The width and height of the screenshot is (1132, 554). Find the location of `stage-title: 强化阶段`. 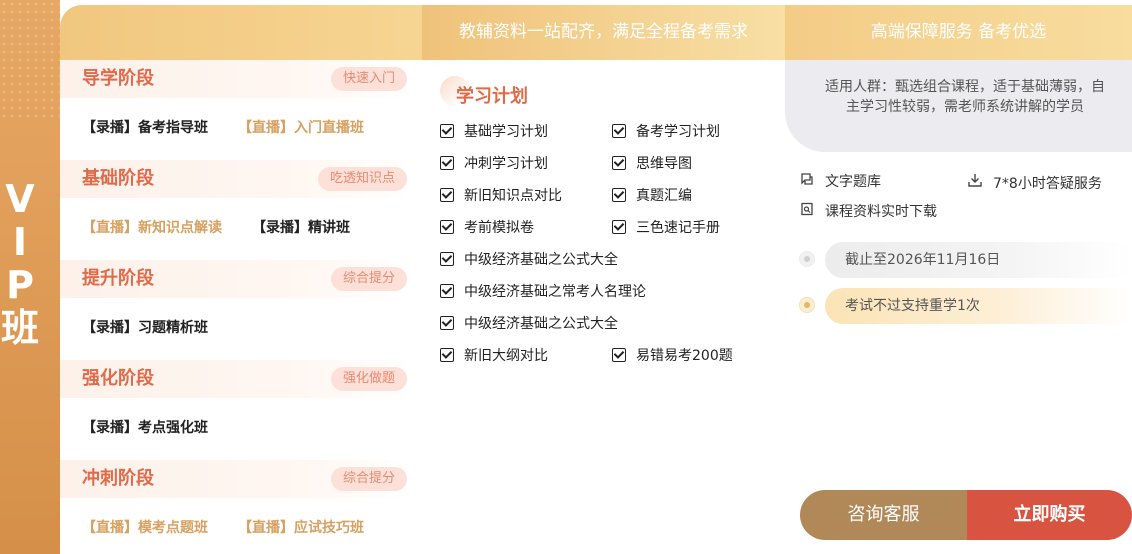

stage-title: 强化阶段 is located at coordinates (118, 378).